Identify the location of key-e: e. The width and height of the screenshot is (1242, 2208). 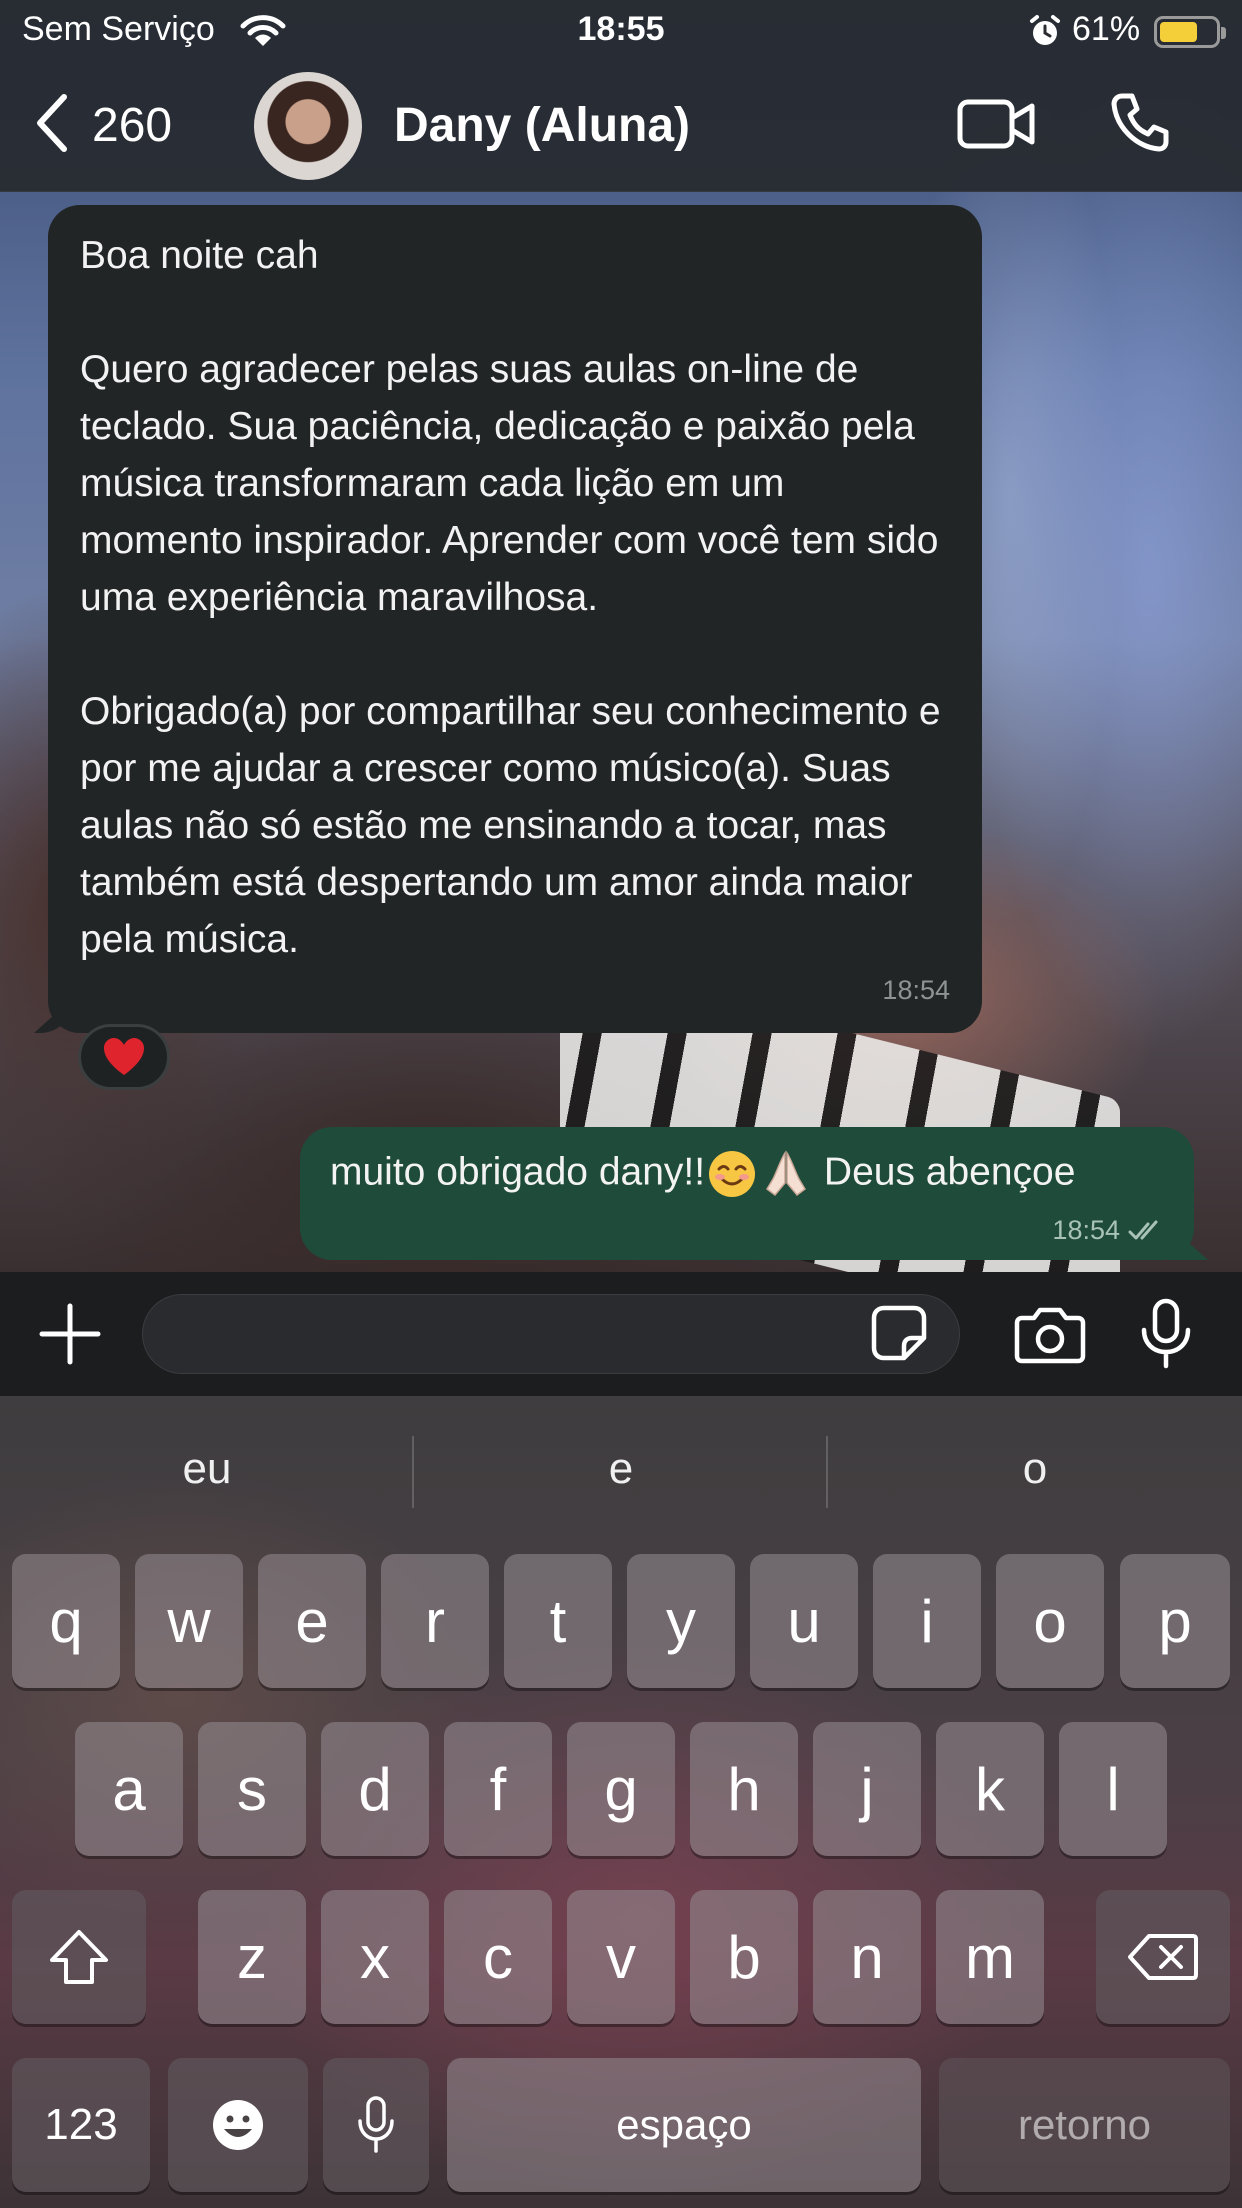
(312, 1621).